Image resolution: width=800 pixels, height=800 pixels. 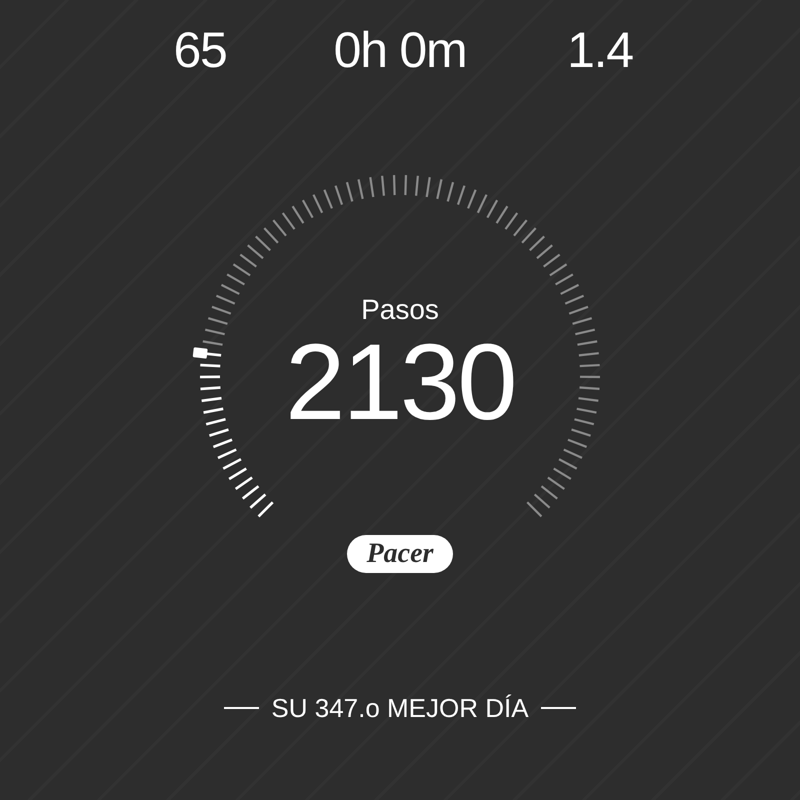 What do you see at coordinates (400, 708) in the screenshot?
I see `best-day-text: SU 347.o MEJOR DÍA` at bounding box center [400, 708].